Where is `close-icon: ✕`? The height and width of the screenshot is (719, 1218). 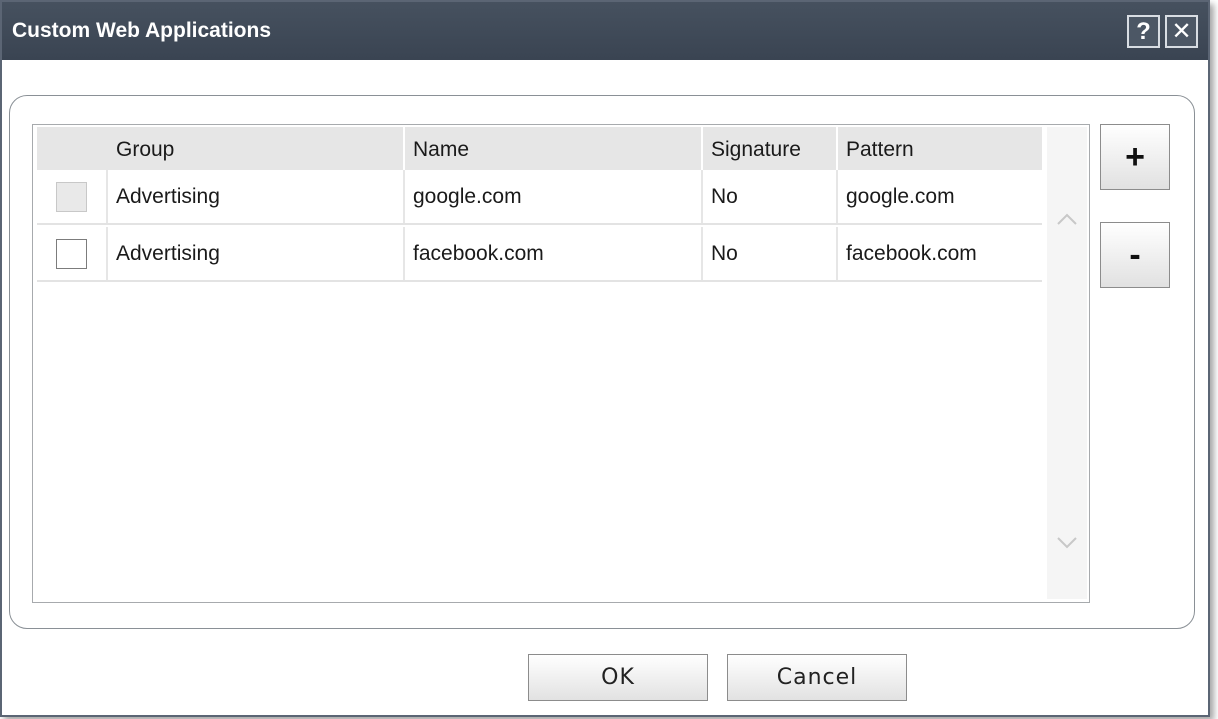 close-icon: ✕ is located at coordinates (1181, 31).